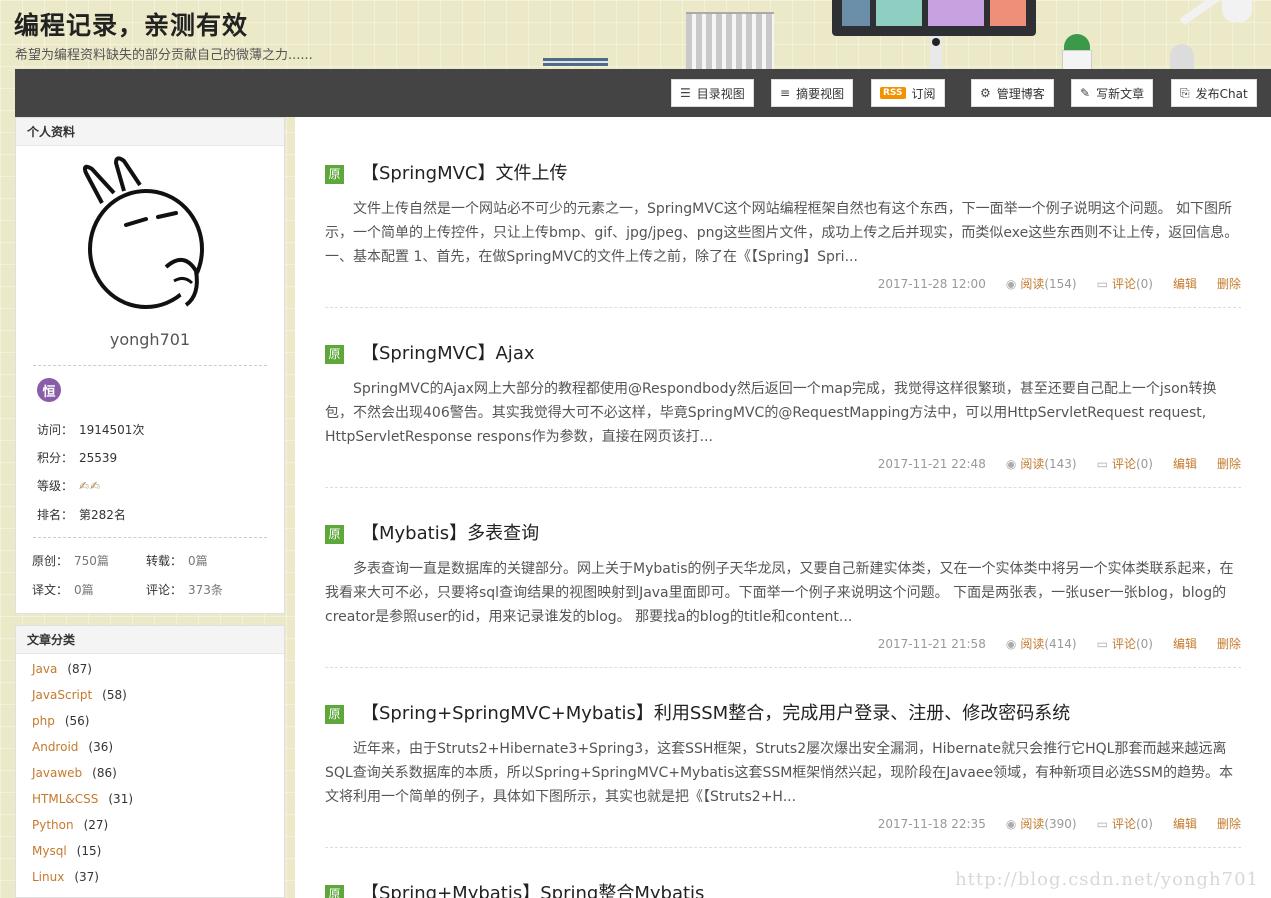  Describe the element at coordinates (164, 590) in the screenshot. I see `count-comments-label: 评论：` at that location.